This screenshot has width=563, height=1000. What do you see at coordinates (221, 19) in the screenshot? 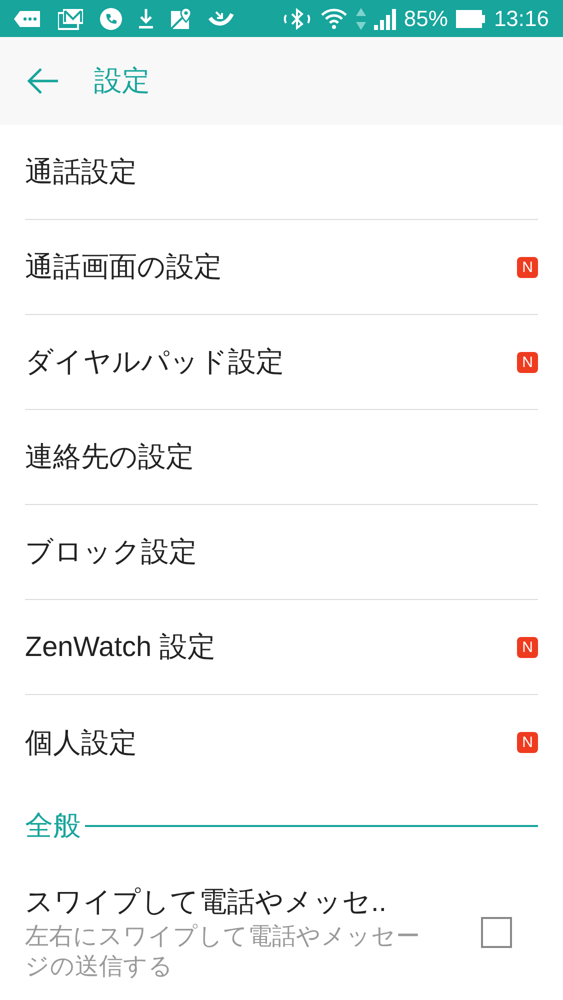
I see `phone-arrow-icon` at bounding box center [221, 19].